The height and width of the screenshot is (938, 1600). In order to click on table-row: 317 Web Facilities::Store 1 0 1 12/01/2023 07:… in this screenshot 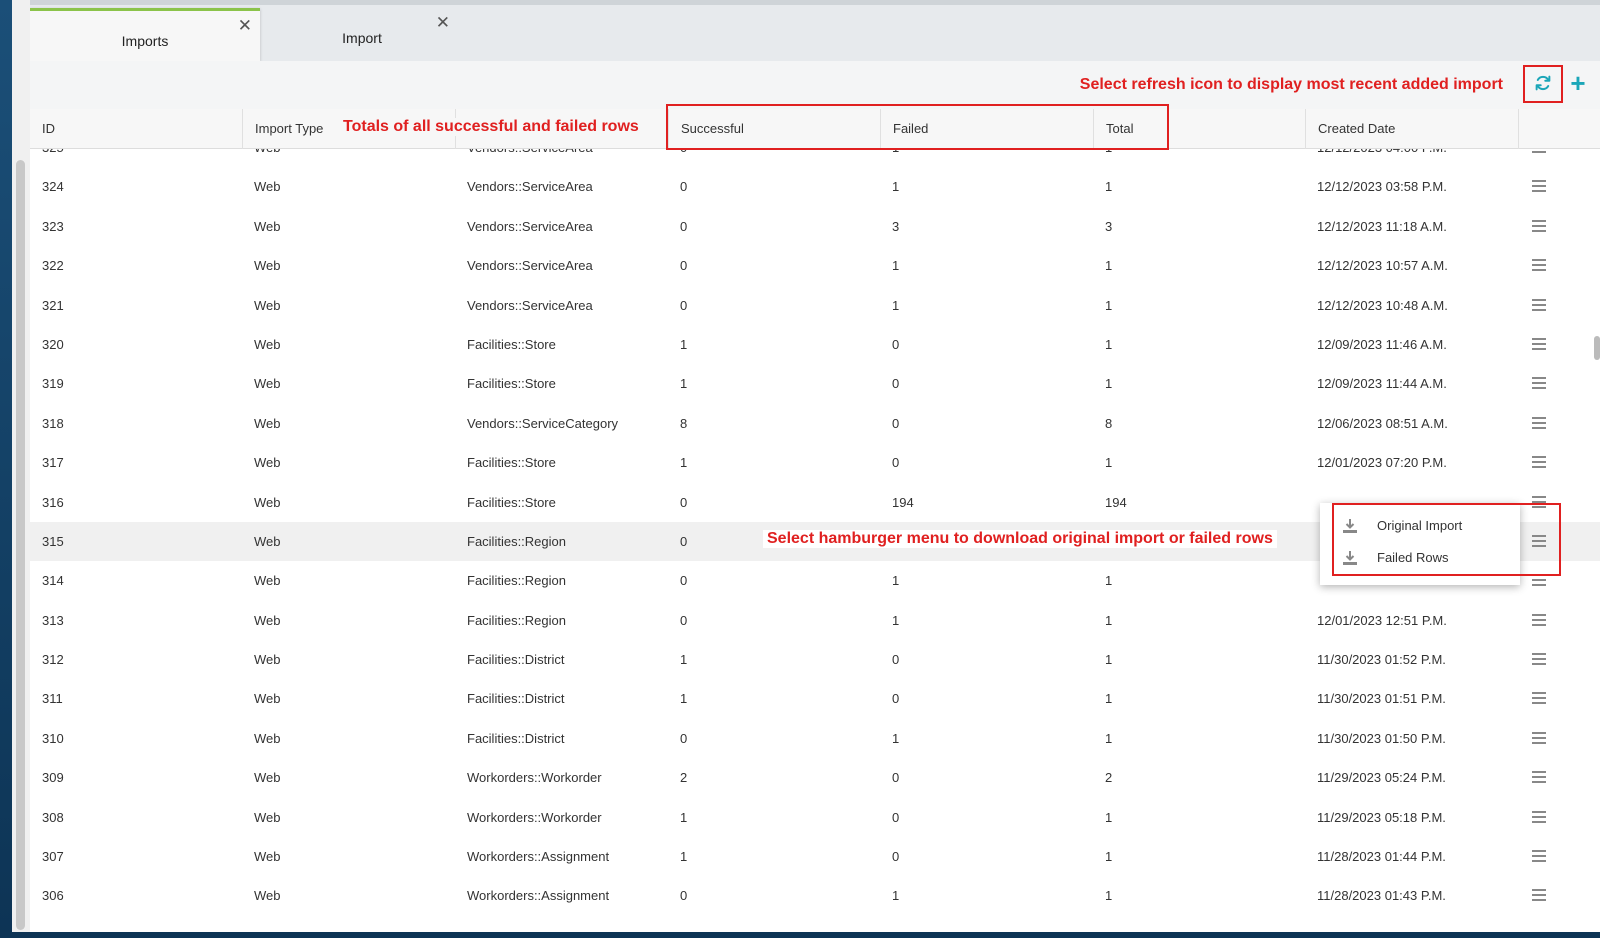, I will do `click(815, 462)`.